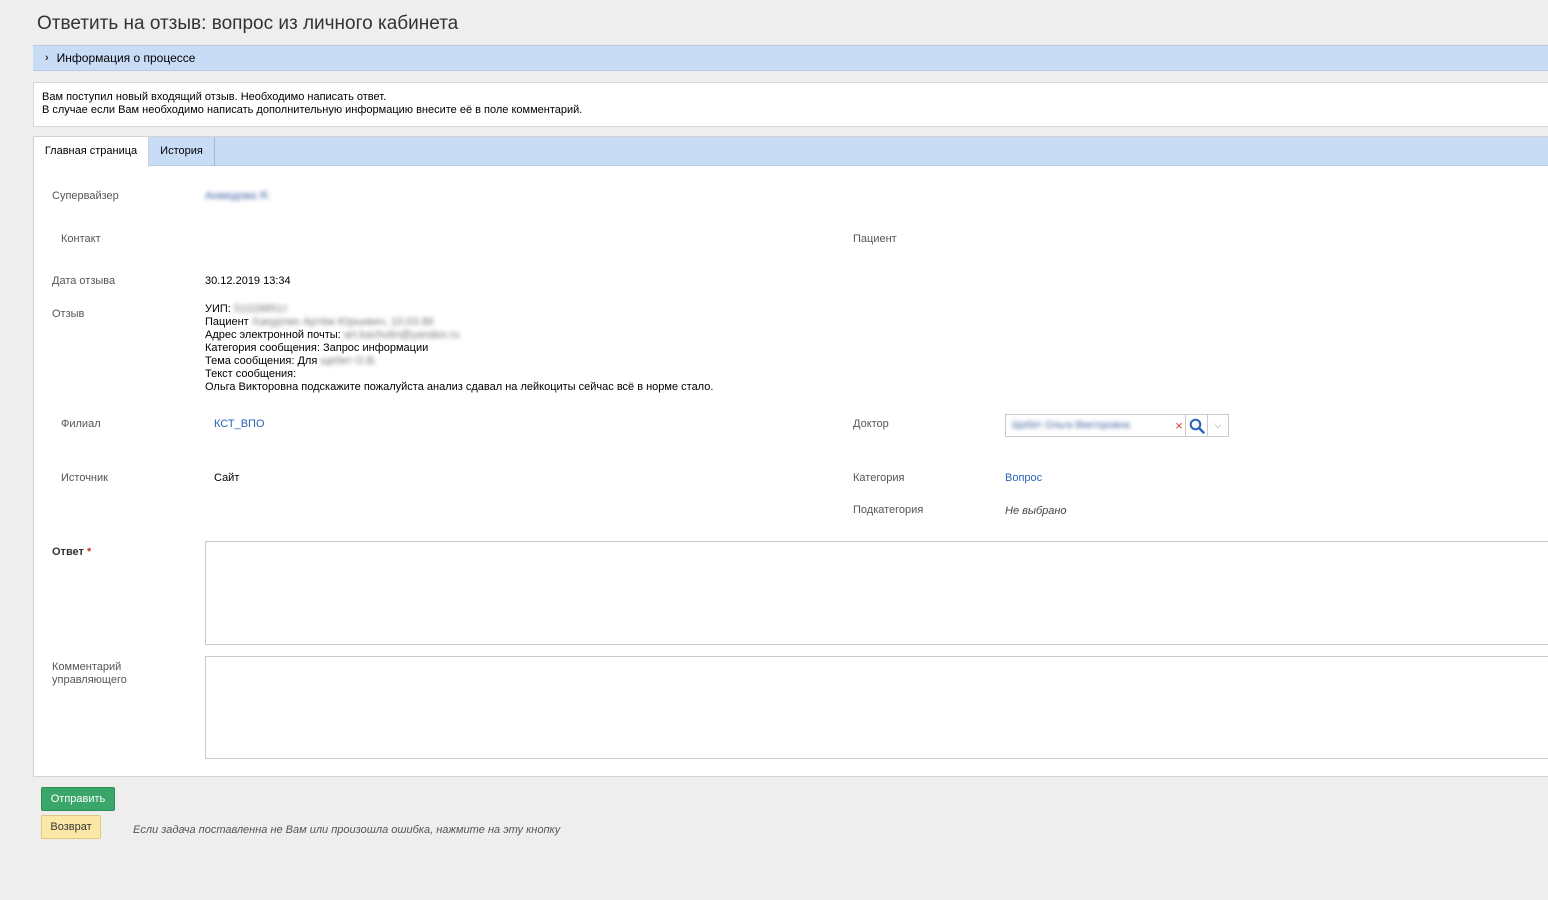 The image size is (1548, 900). Describe the element at coordinates (81, 239) in the screenshot. I see `contact-label: Контакт` at that location.